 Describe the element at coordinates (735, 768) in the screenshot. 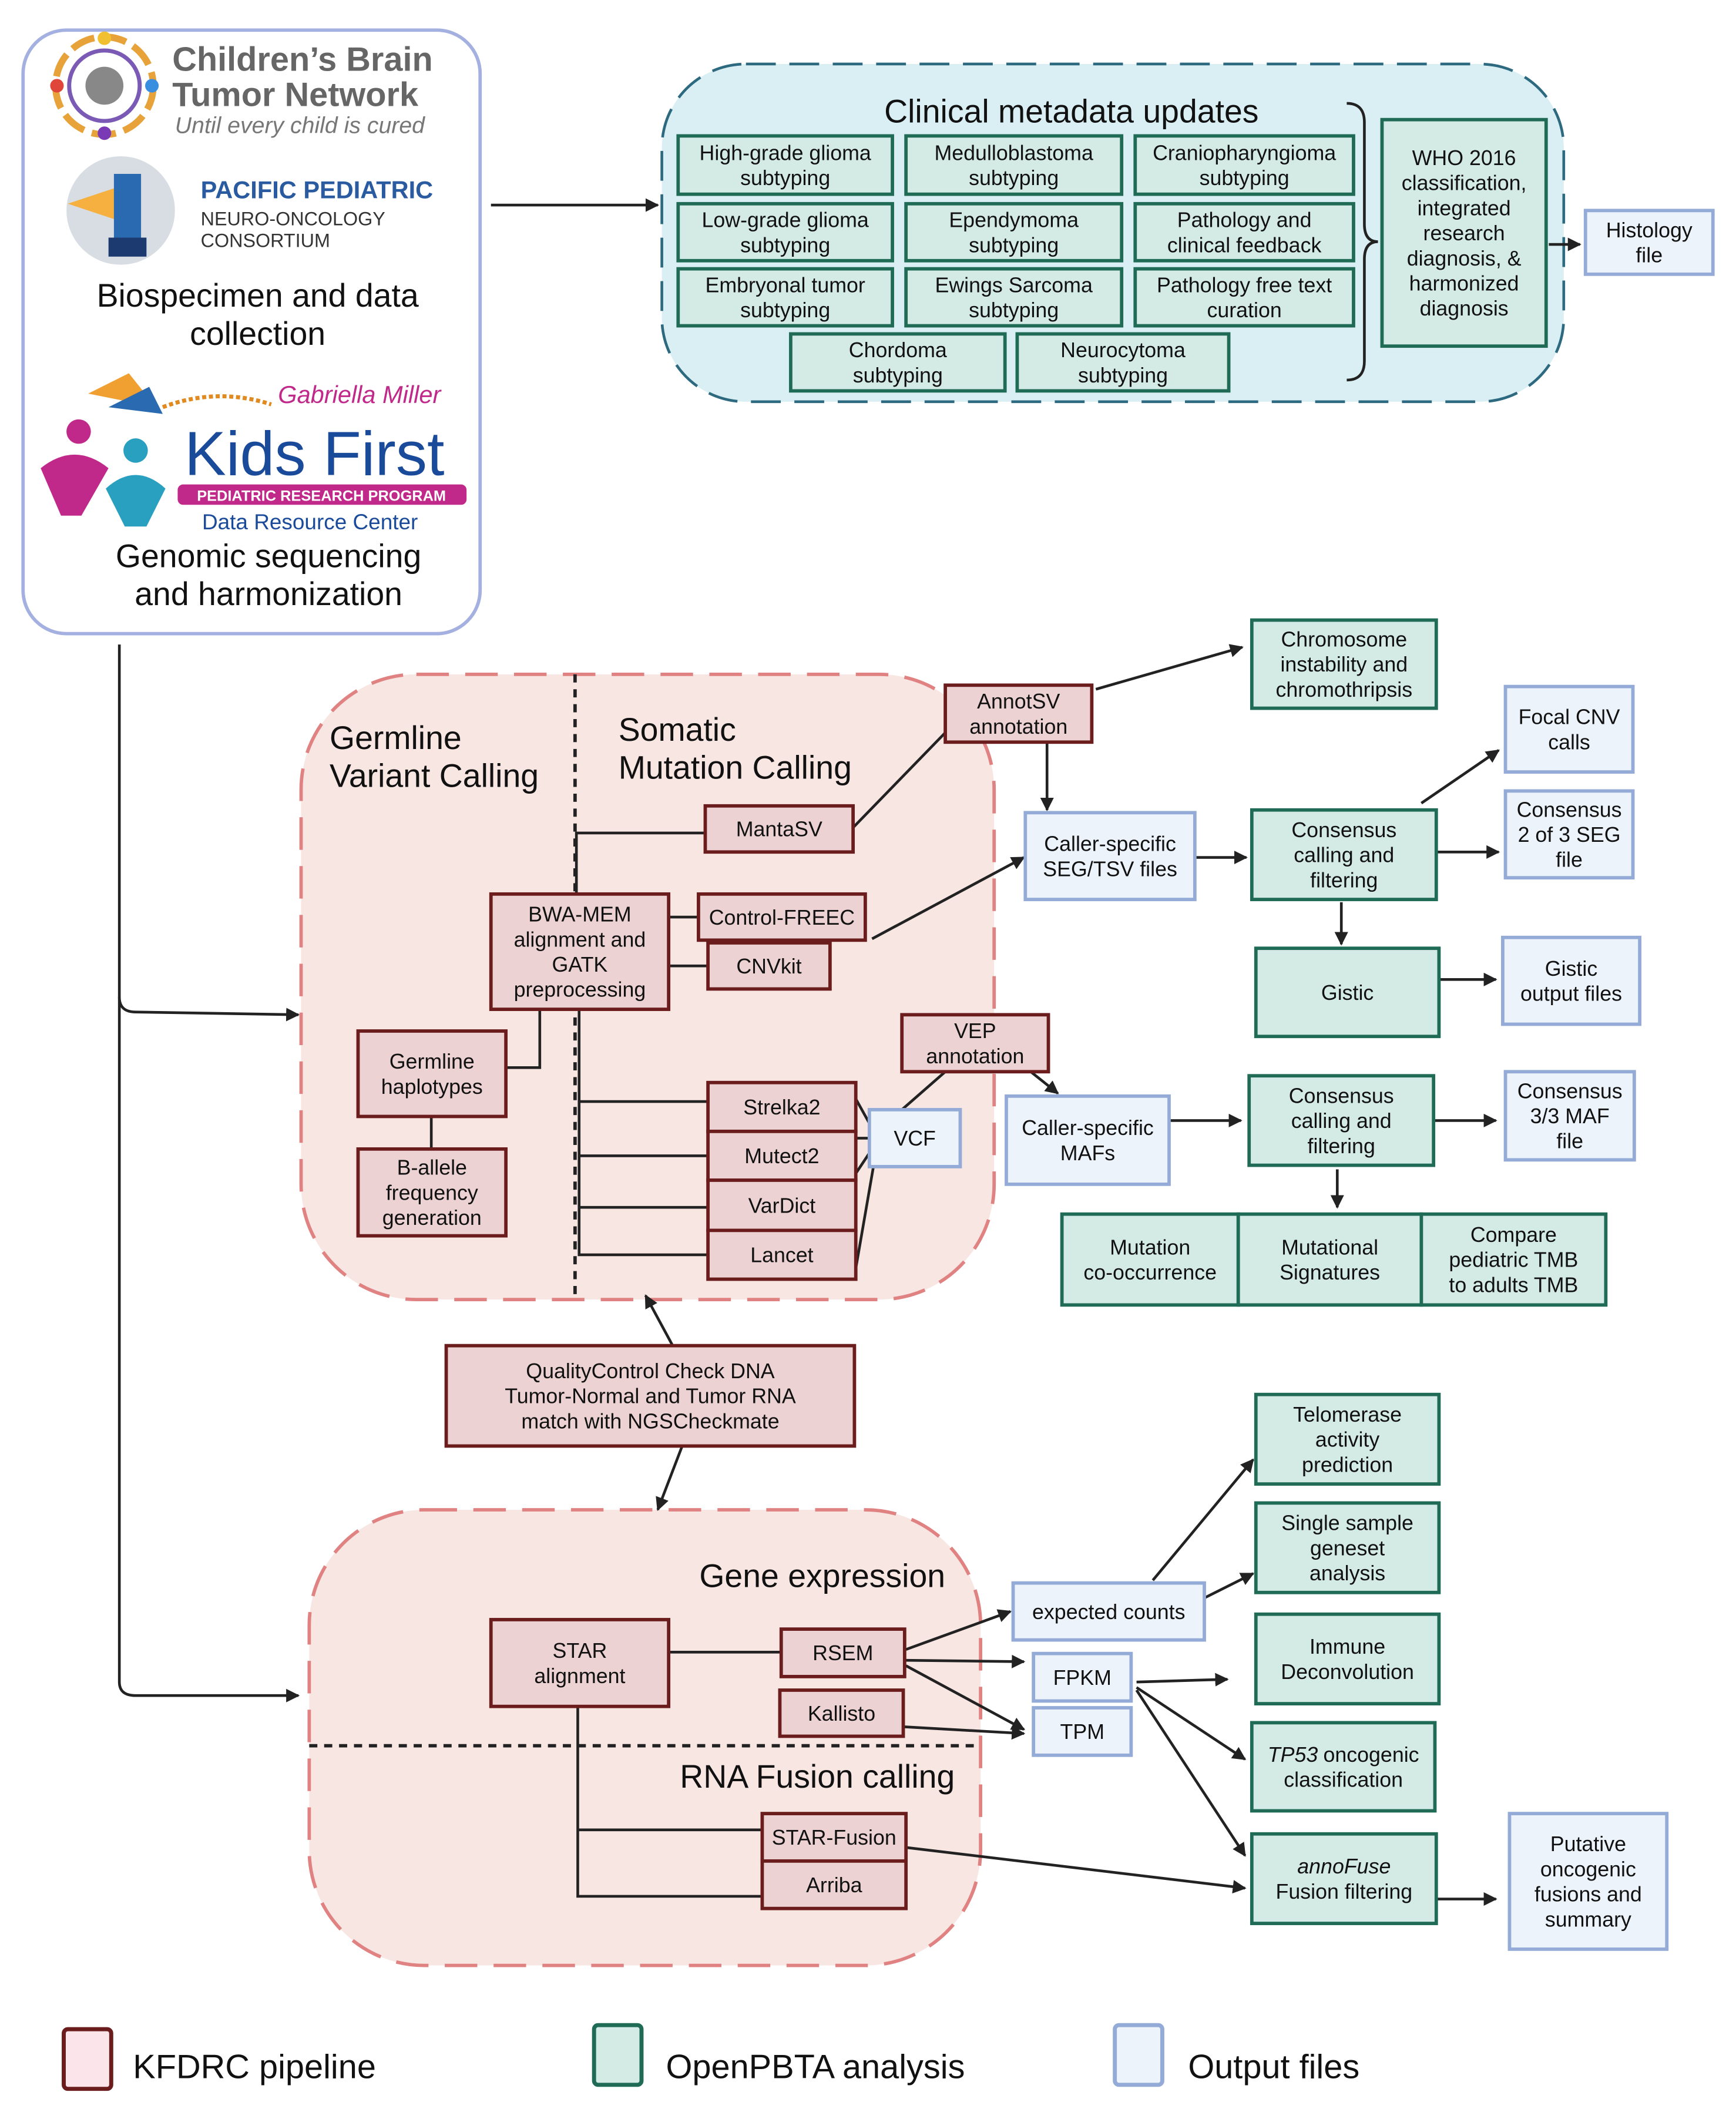

I see `somatic-title-line2: Mutation Calling` at that location.